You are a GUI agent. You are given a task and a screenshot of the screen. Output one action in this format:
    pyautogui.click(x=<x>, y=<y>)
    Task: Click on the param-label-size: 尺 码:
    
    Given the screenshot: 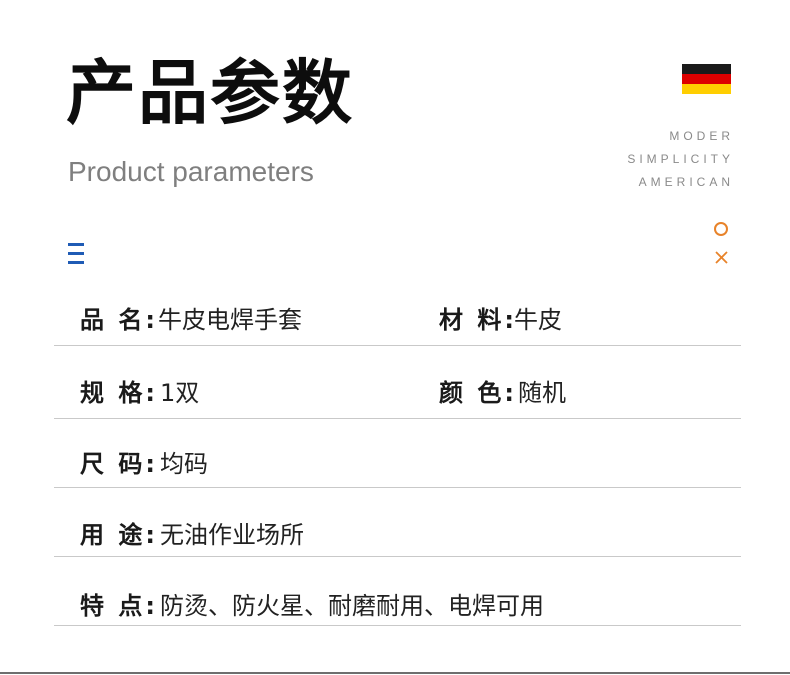 What is the action you would take?
    pyautogui.click(x=119, y=464)
    